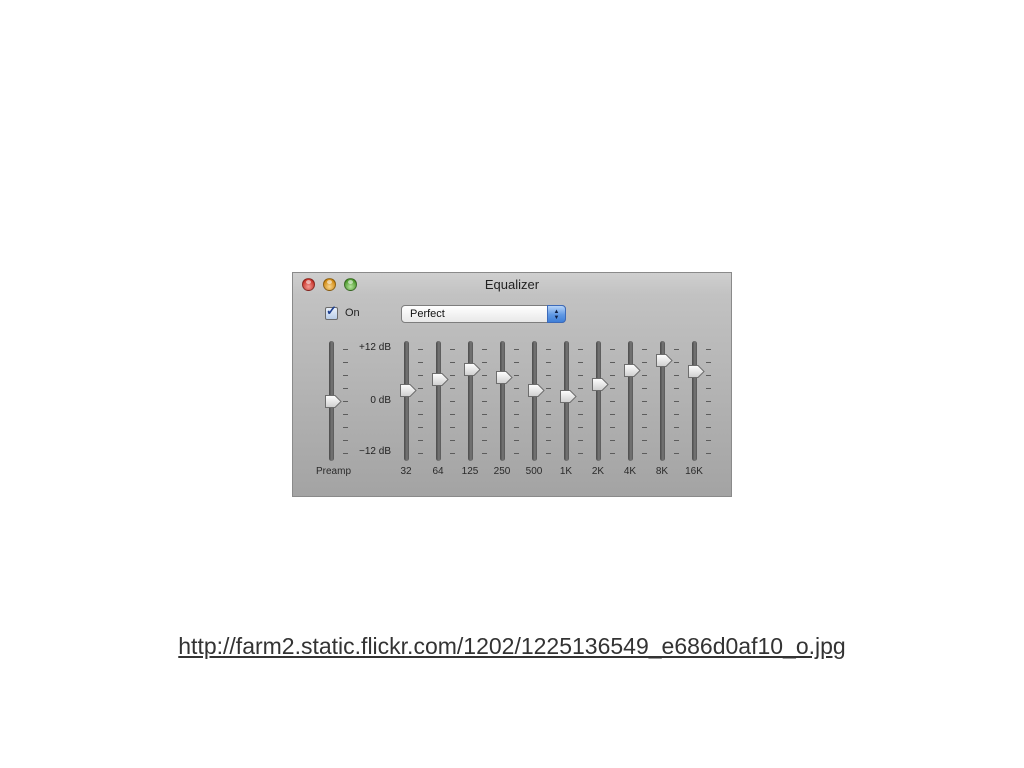 Image resolution: width=1024 pixels, height=768 pixels. I want to click on band-slider-32-track, so click(406, 401).